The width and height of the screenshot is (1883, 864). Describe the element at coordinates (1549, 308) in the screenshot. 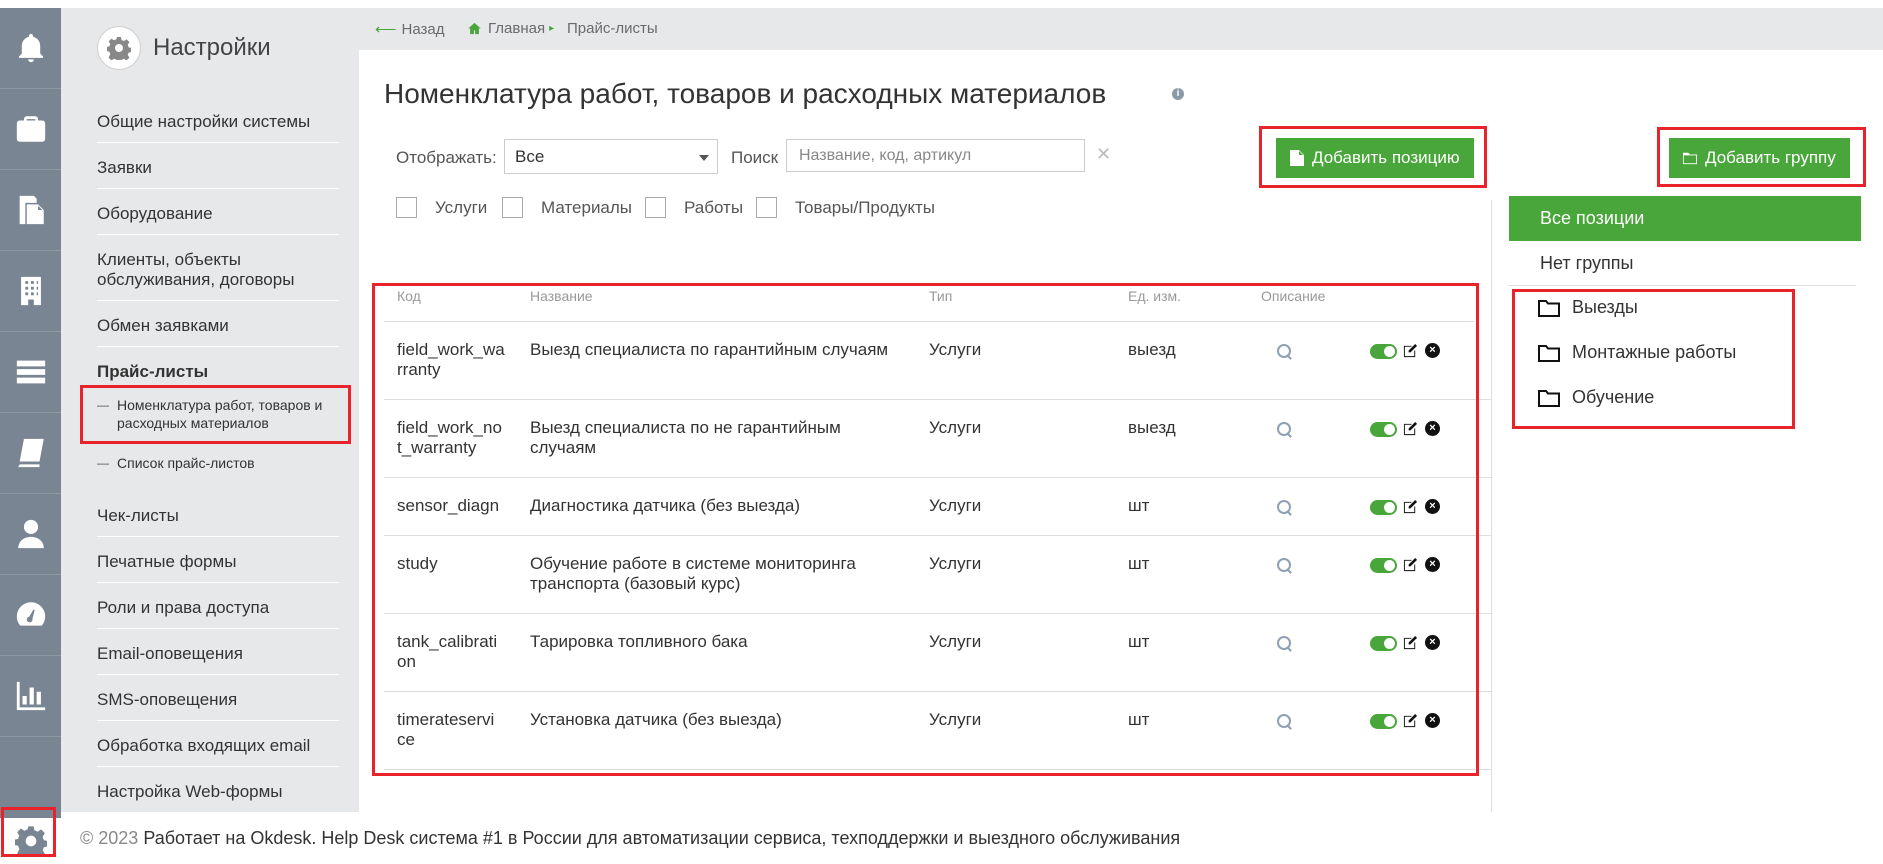

I see `folder-icon` at that location.